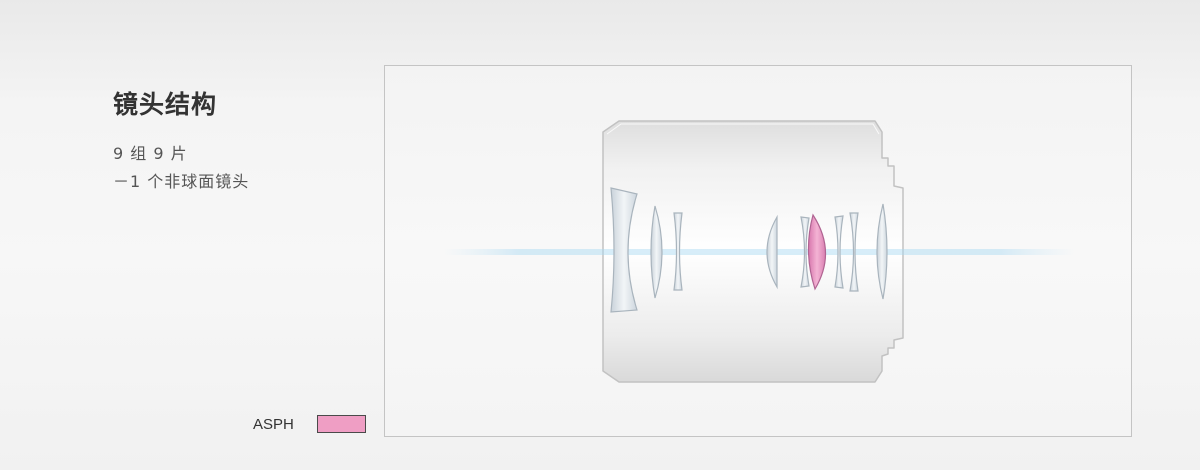 This screenshot has height=470, width=1200. What do you see at coordinates (341, 424) in the screenshot?
I see `legend-swatch-asph` at bounding box center [341, 424].